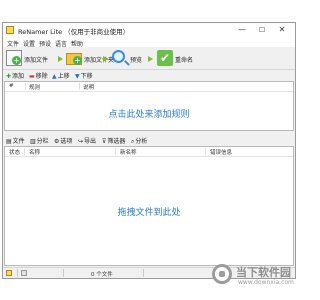 This screenshot has width=320, height=300. Describe the element at coordinates (74, 59) in the screenshot. I see `add-folder-icon: +` at that location.